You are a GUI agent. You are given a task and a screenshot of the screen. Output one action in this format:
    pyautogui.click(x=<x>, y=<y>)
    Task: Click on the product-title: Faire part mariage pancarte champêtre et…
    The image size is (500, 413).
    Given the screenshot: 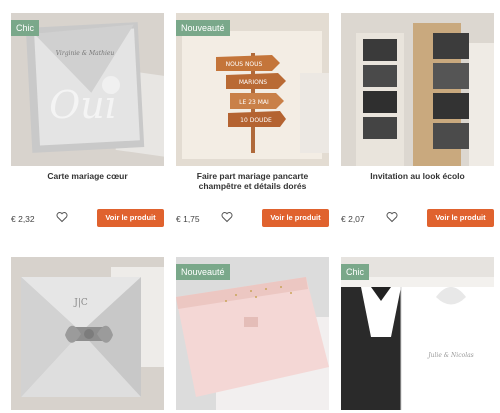 What is the action you would take?
    pyautogui.click(x=252, y=181)
    